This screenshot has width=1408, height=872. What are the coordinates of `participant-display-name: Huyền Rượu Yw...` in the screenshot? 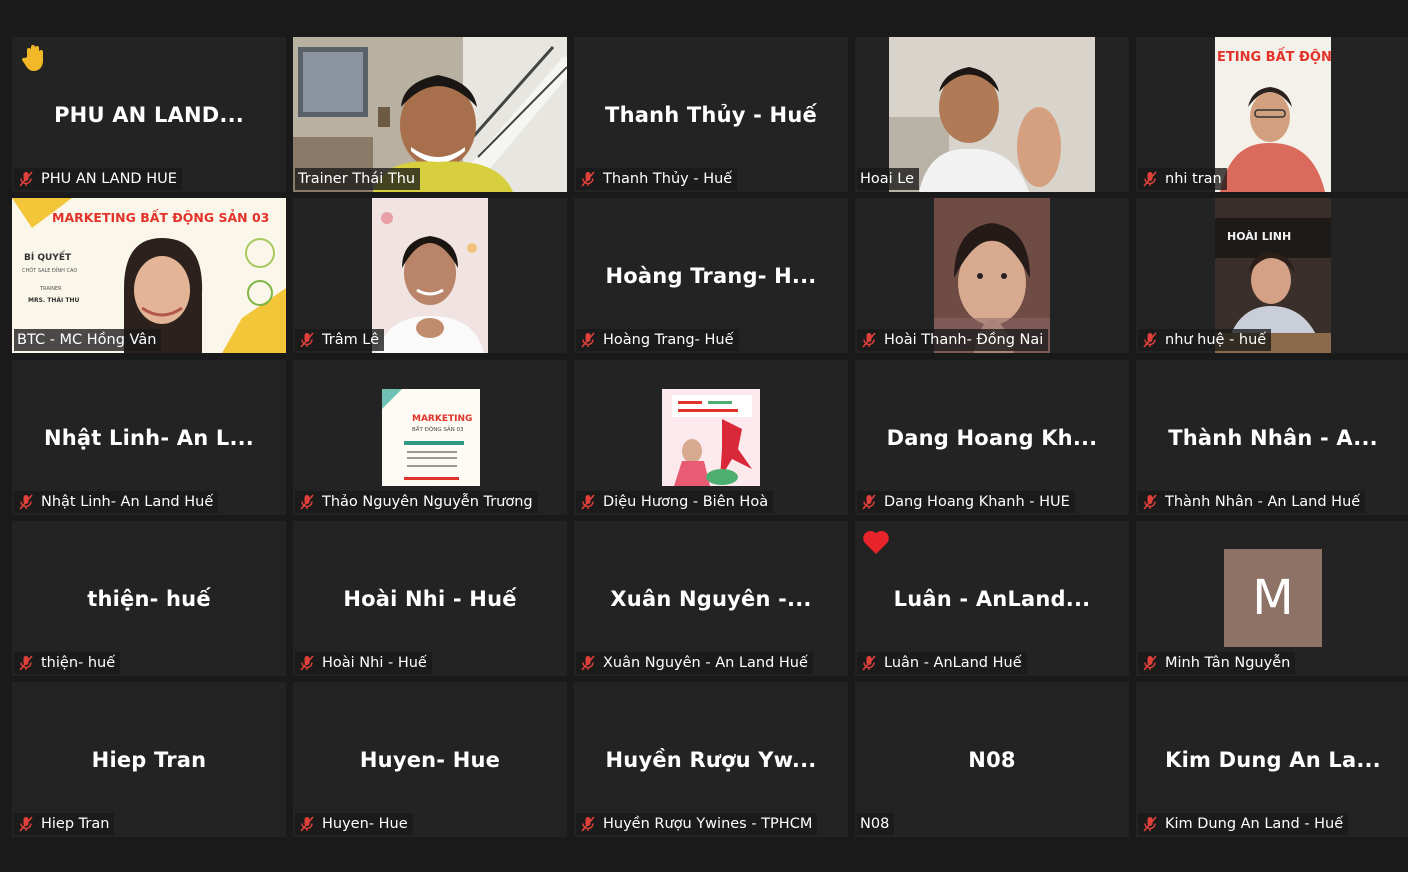 It's located at (711, 759).